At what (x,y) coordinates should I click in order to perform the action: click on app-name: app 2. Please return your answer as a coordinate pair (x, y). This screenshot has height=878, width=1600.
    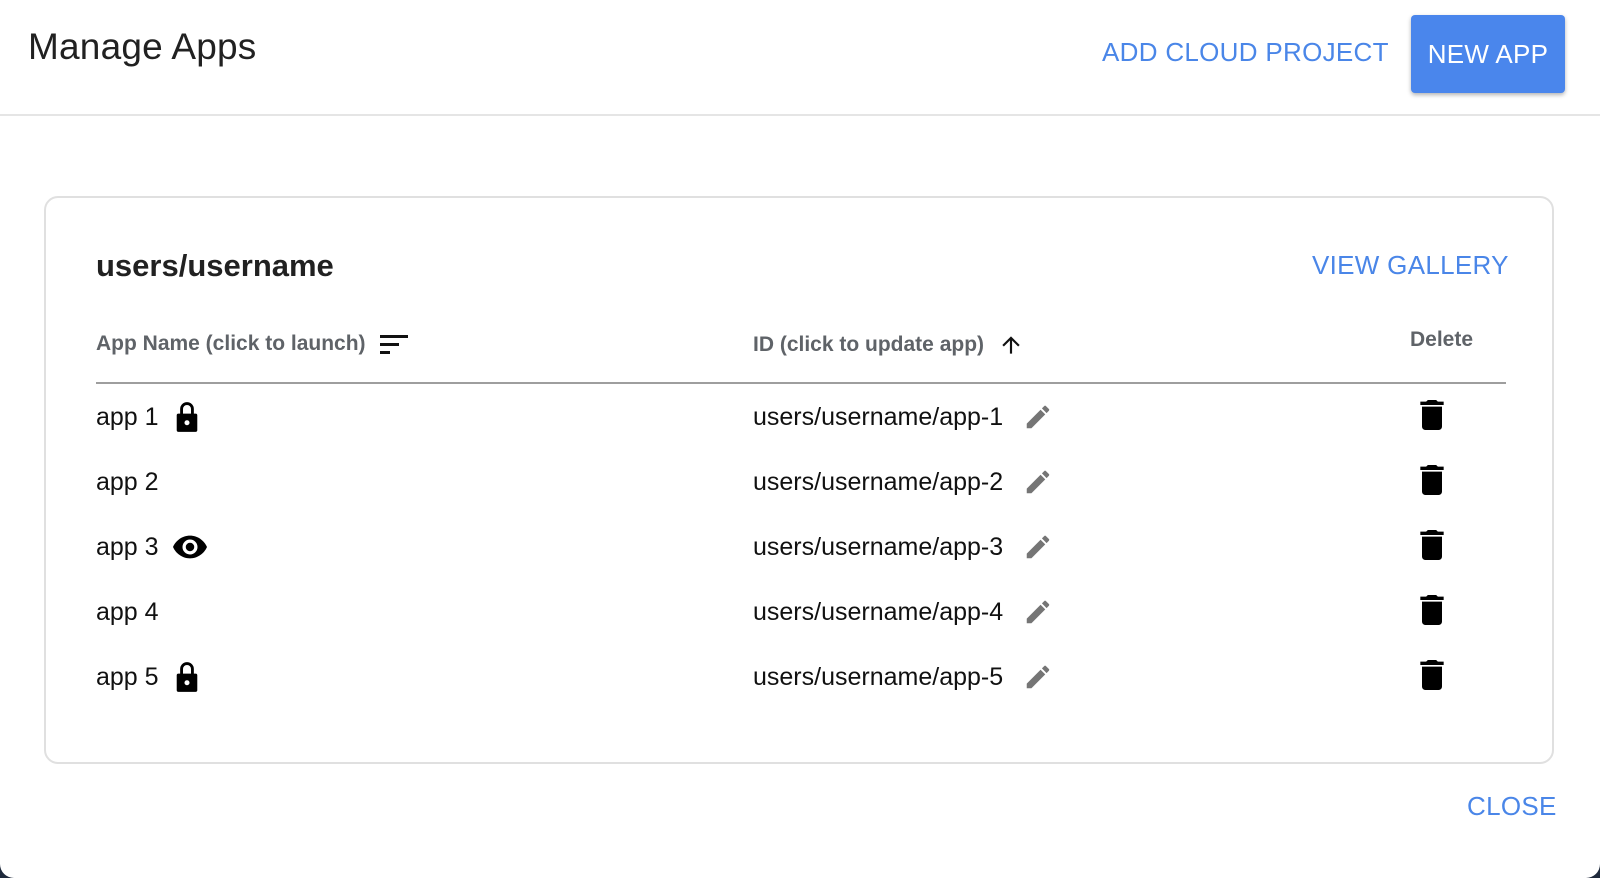
    Looking at the image, I should click on (127, 482).